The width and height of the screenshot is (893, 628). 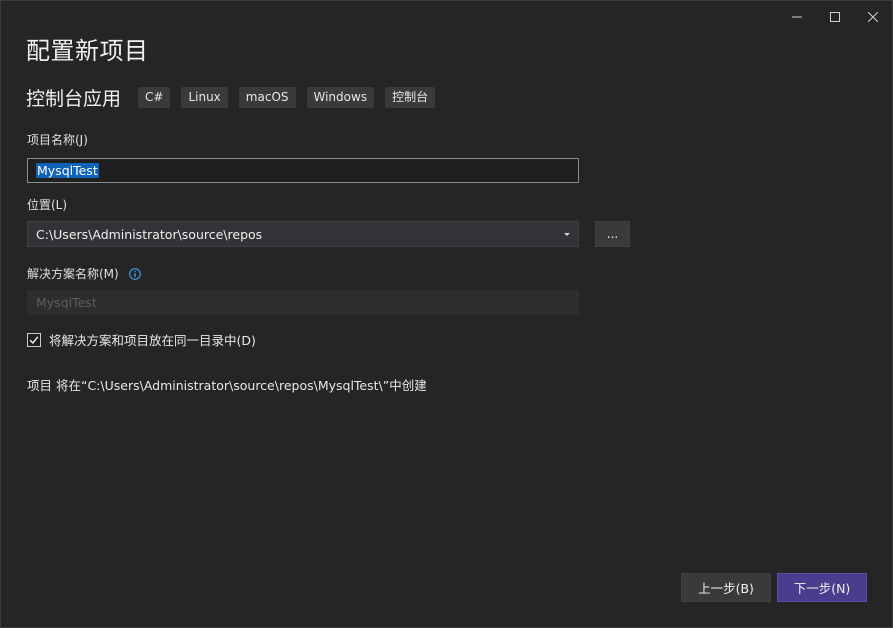 What do you see at coordinates (47, 205) in the screenshot?
I see `location-label: 位置(L)` at bounding box center [47, 205].